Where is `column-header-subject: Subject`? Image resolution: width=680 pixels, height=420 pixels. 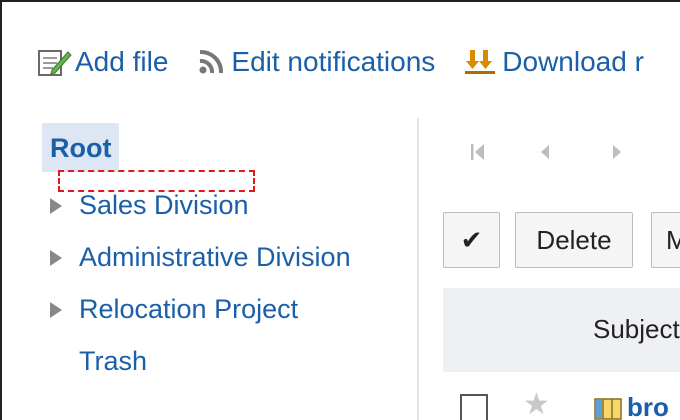
column-header-subject: Subject is located at coordinates (636, 329).